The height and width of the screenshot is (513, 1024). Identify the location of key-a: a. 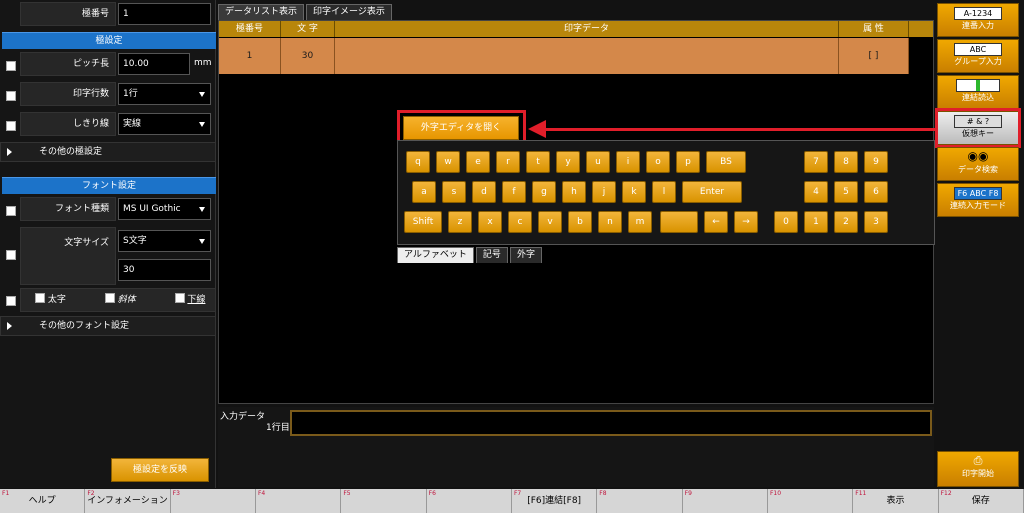
(424, 192).